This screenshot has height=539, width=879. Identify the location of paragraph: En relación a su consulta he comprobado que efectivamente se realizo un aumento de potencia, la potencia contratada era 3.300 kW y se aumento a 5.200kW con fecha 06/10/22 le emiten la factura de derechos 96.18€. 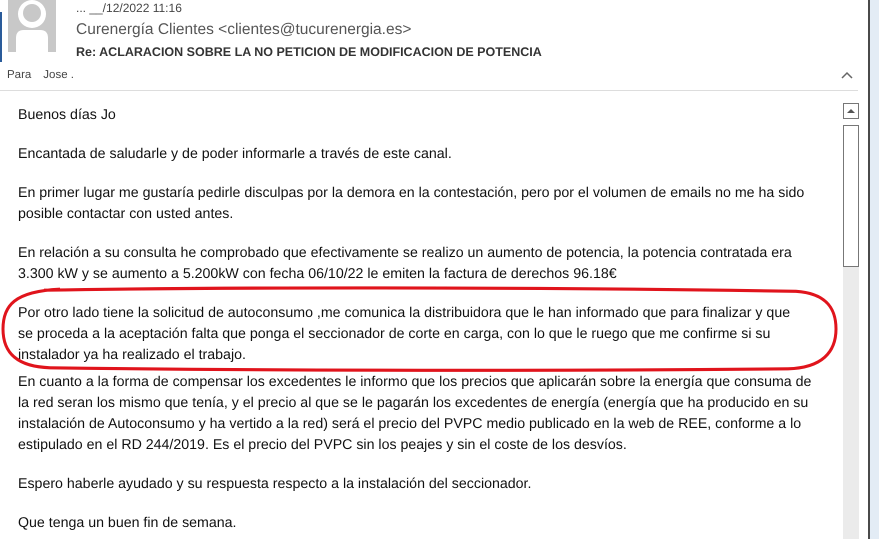
(405, 264).